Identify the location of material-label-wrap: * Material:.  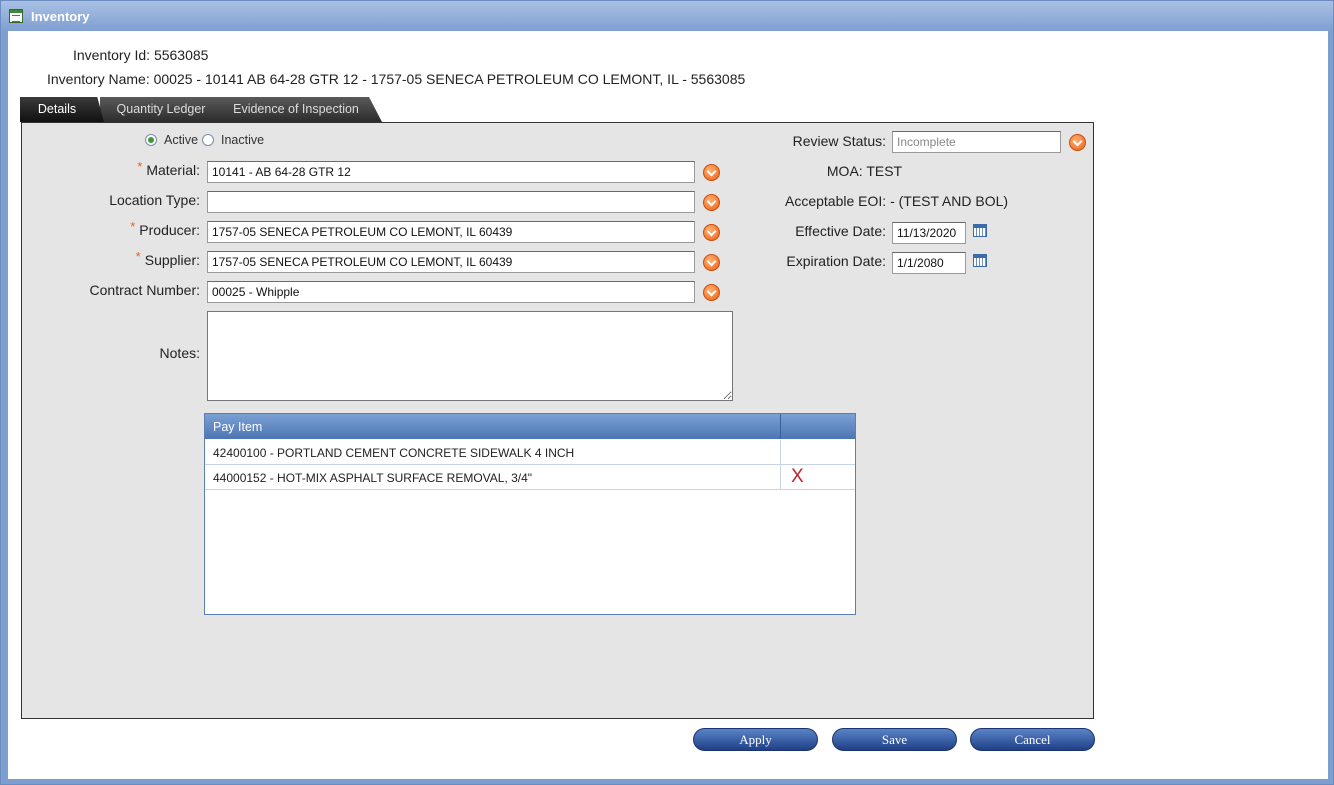
(131, 168).